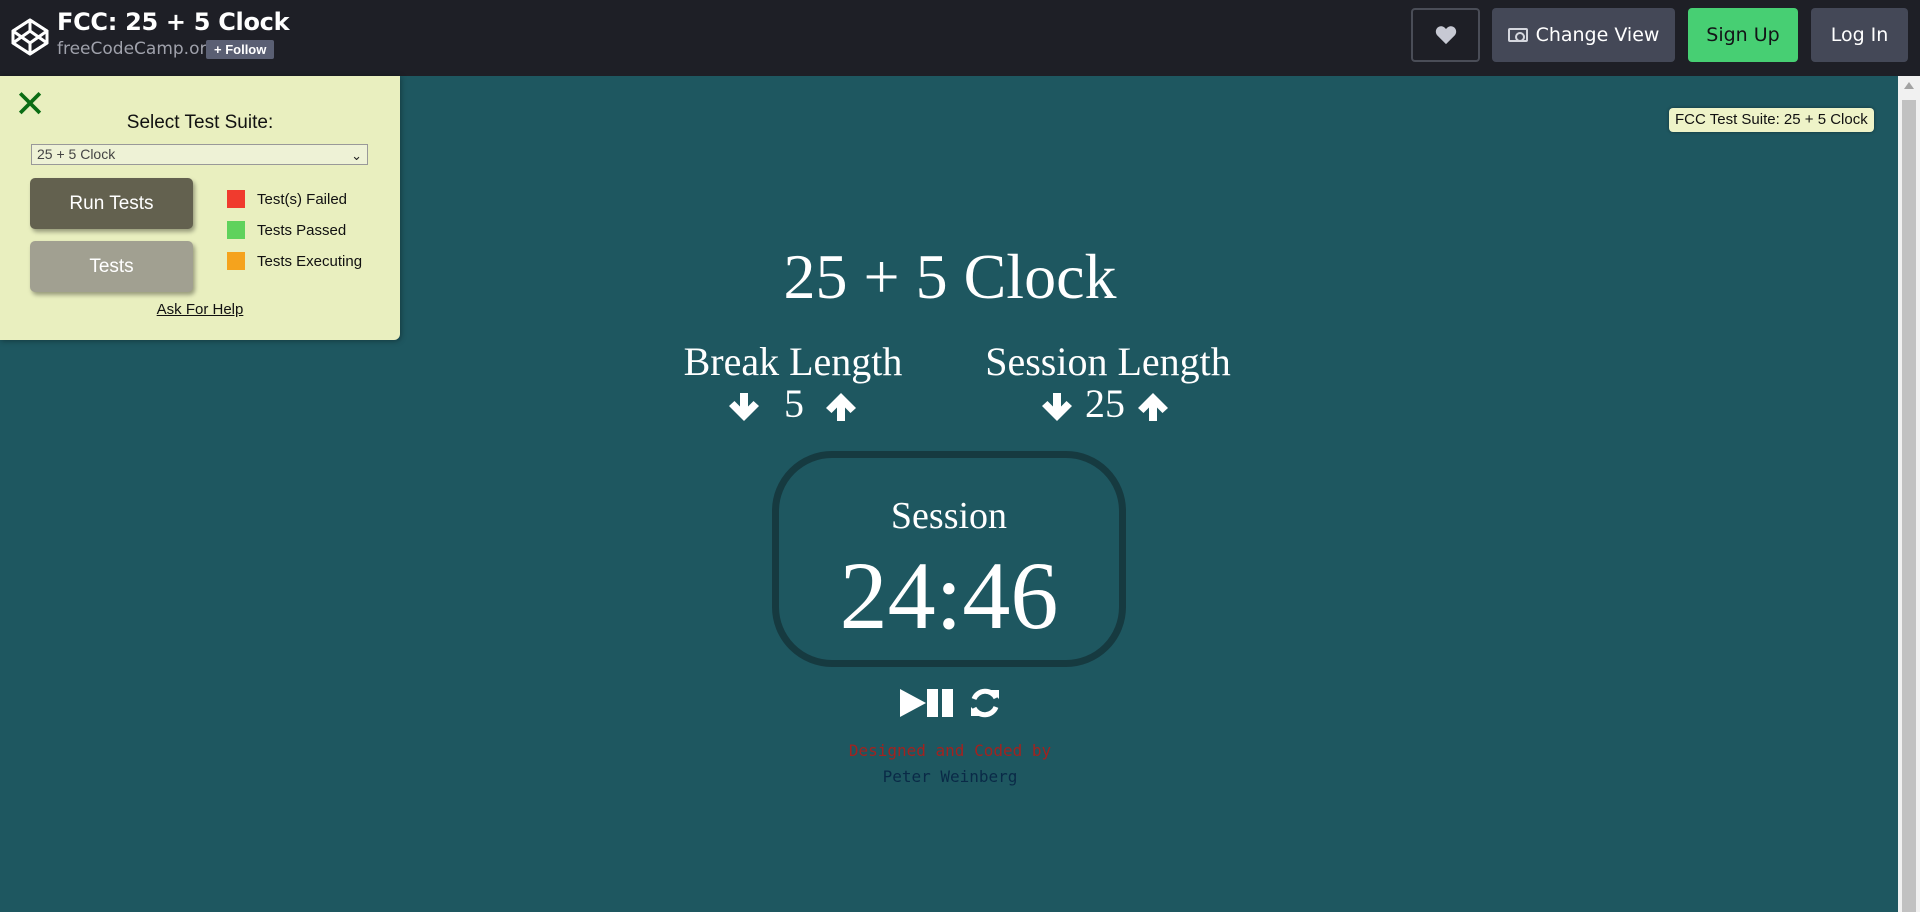 This screenshot has width=1920, height=912. I want to click on select-test-suite-label: Select Test Suite:, so click(200, 122).